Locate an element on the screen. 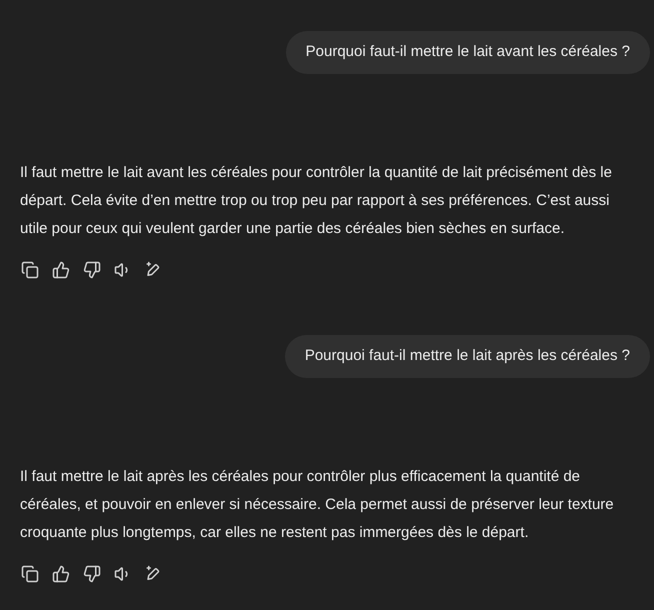 The image size is (654, 610). answer-text: Il faut mettre le lait avant les céréales pour contrôler la quantité de lait précisément dès le départ. Cela évite d’en mettre trop ou trop peu par rapport à ses préférences. C’est aussi utile pour ceux qui veulent garder une partie des céréales bien sèches en surface. is located at coordinates (316, 201).